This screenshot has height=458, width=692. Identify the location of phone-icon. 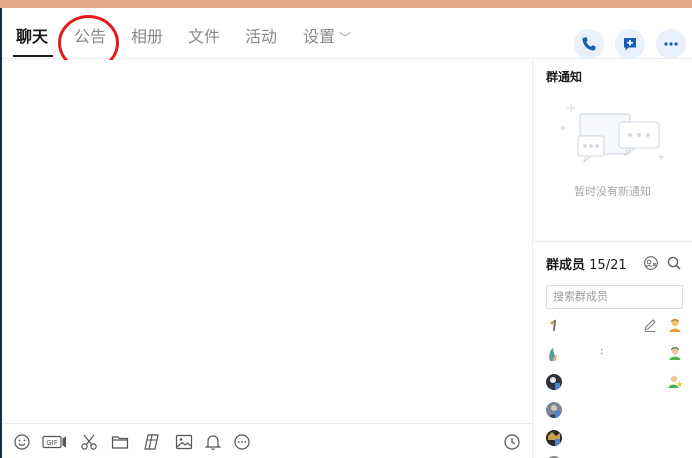
(589, 44).